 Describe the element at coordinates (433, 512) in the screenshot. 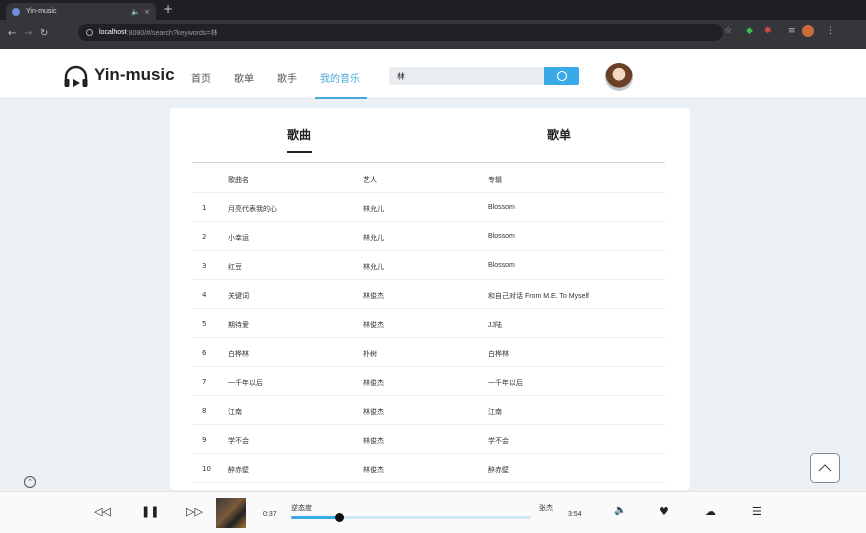

I see `player-bar: ◁◁ ❚❚ ▷▷ 0:37 逆态度 张杰 3:54 🔈 ♥ ☁ ☰` at that location.